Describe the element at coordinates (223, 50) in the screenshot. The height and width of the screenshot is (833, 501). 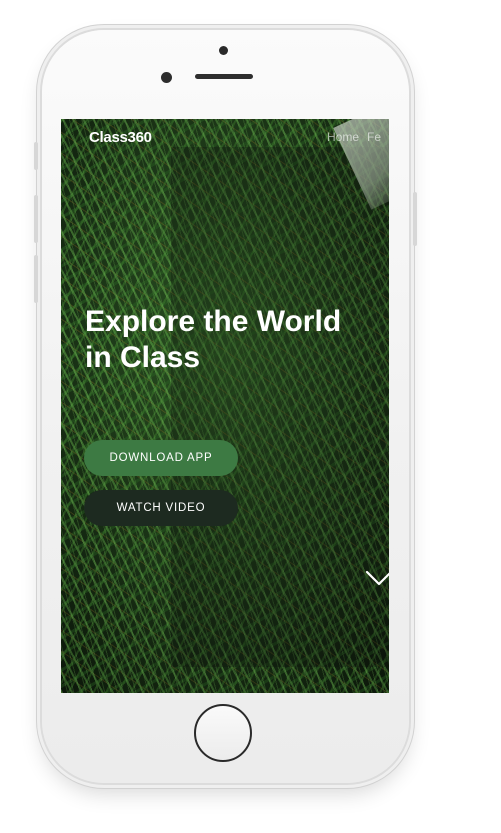
I see `top-sensor` at that location.